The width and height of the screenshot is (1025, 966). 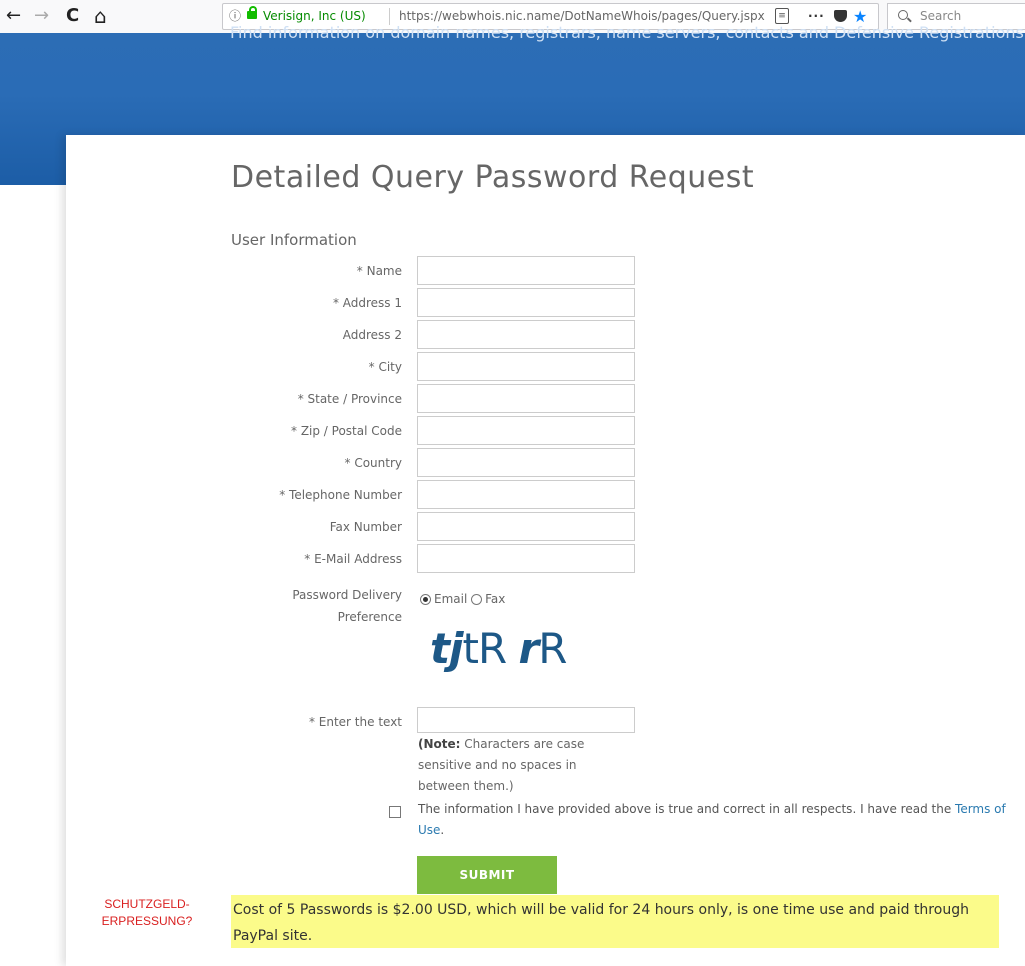 I want to click on fax-label: Fax Number, so click(x=365, y=527).